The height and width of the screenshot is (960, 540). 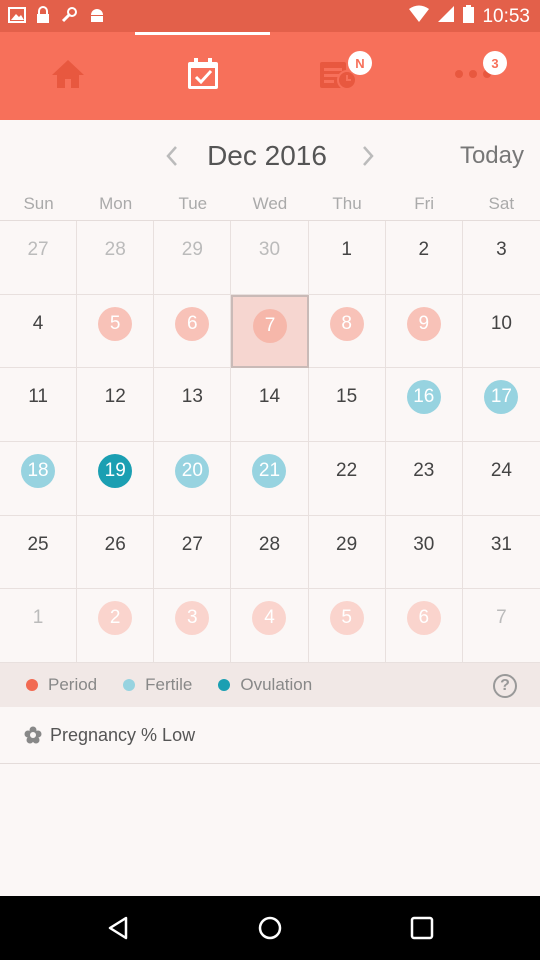 What do you see at coordinates (270, 930) in the screenshot?
I see `home-circle-icon` at bounding box center [270, 930].